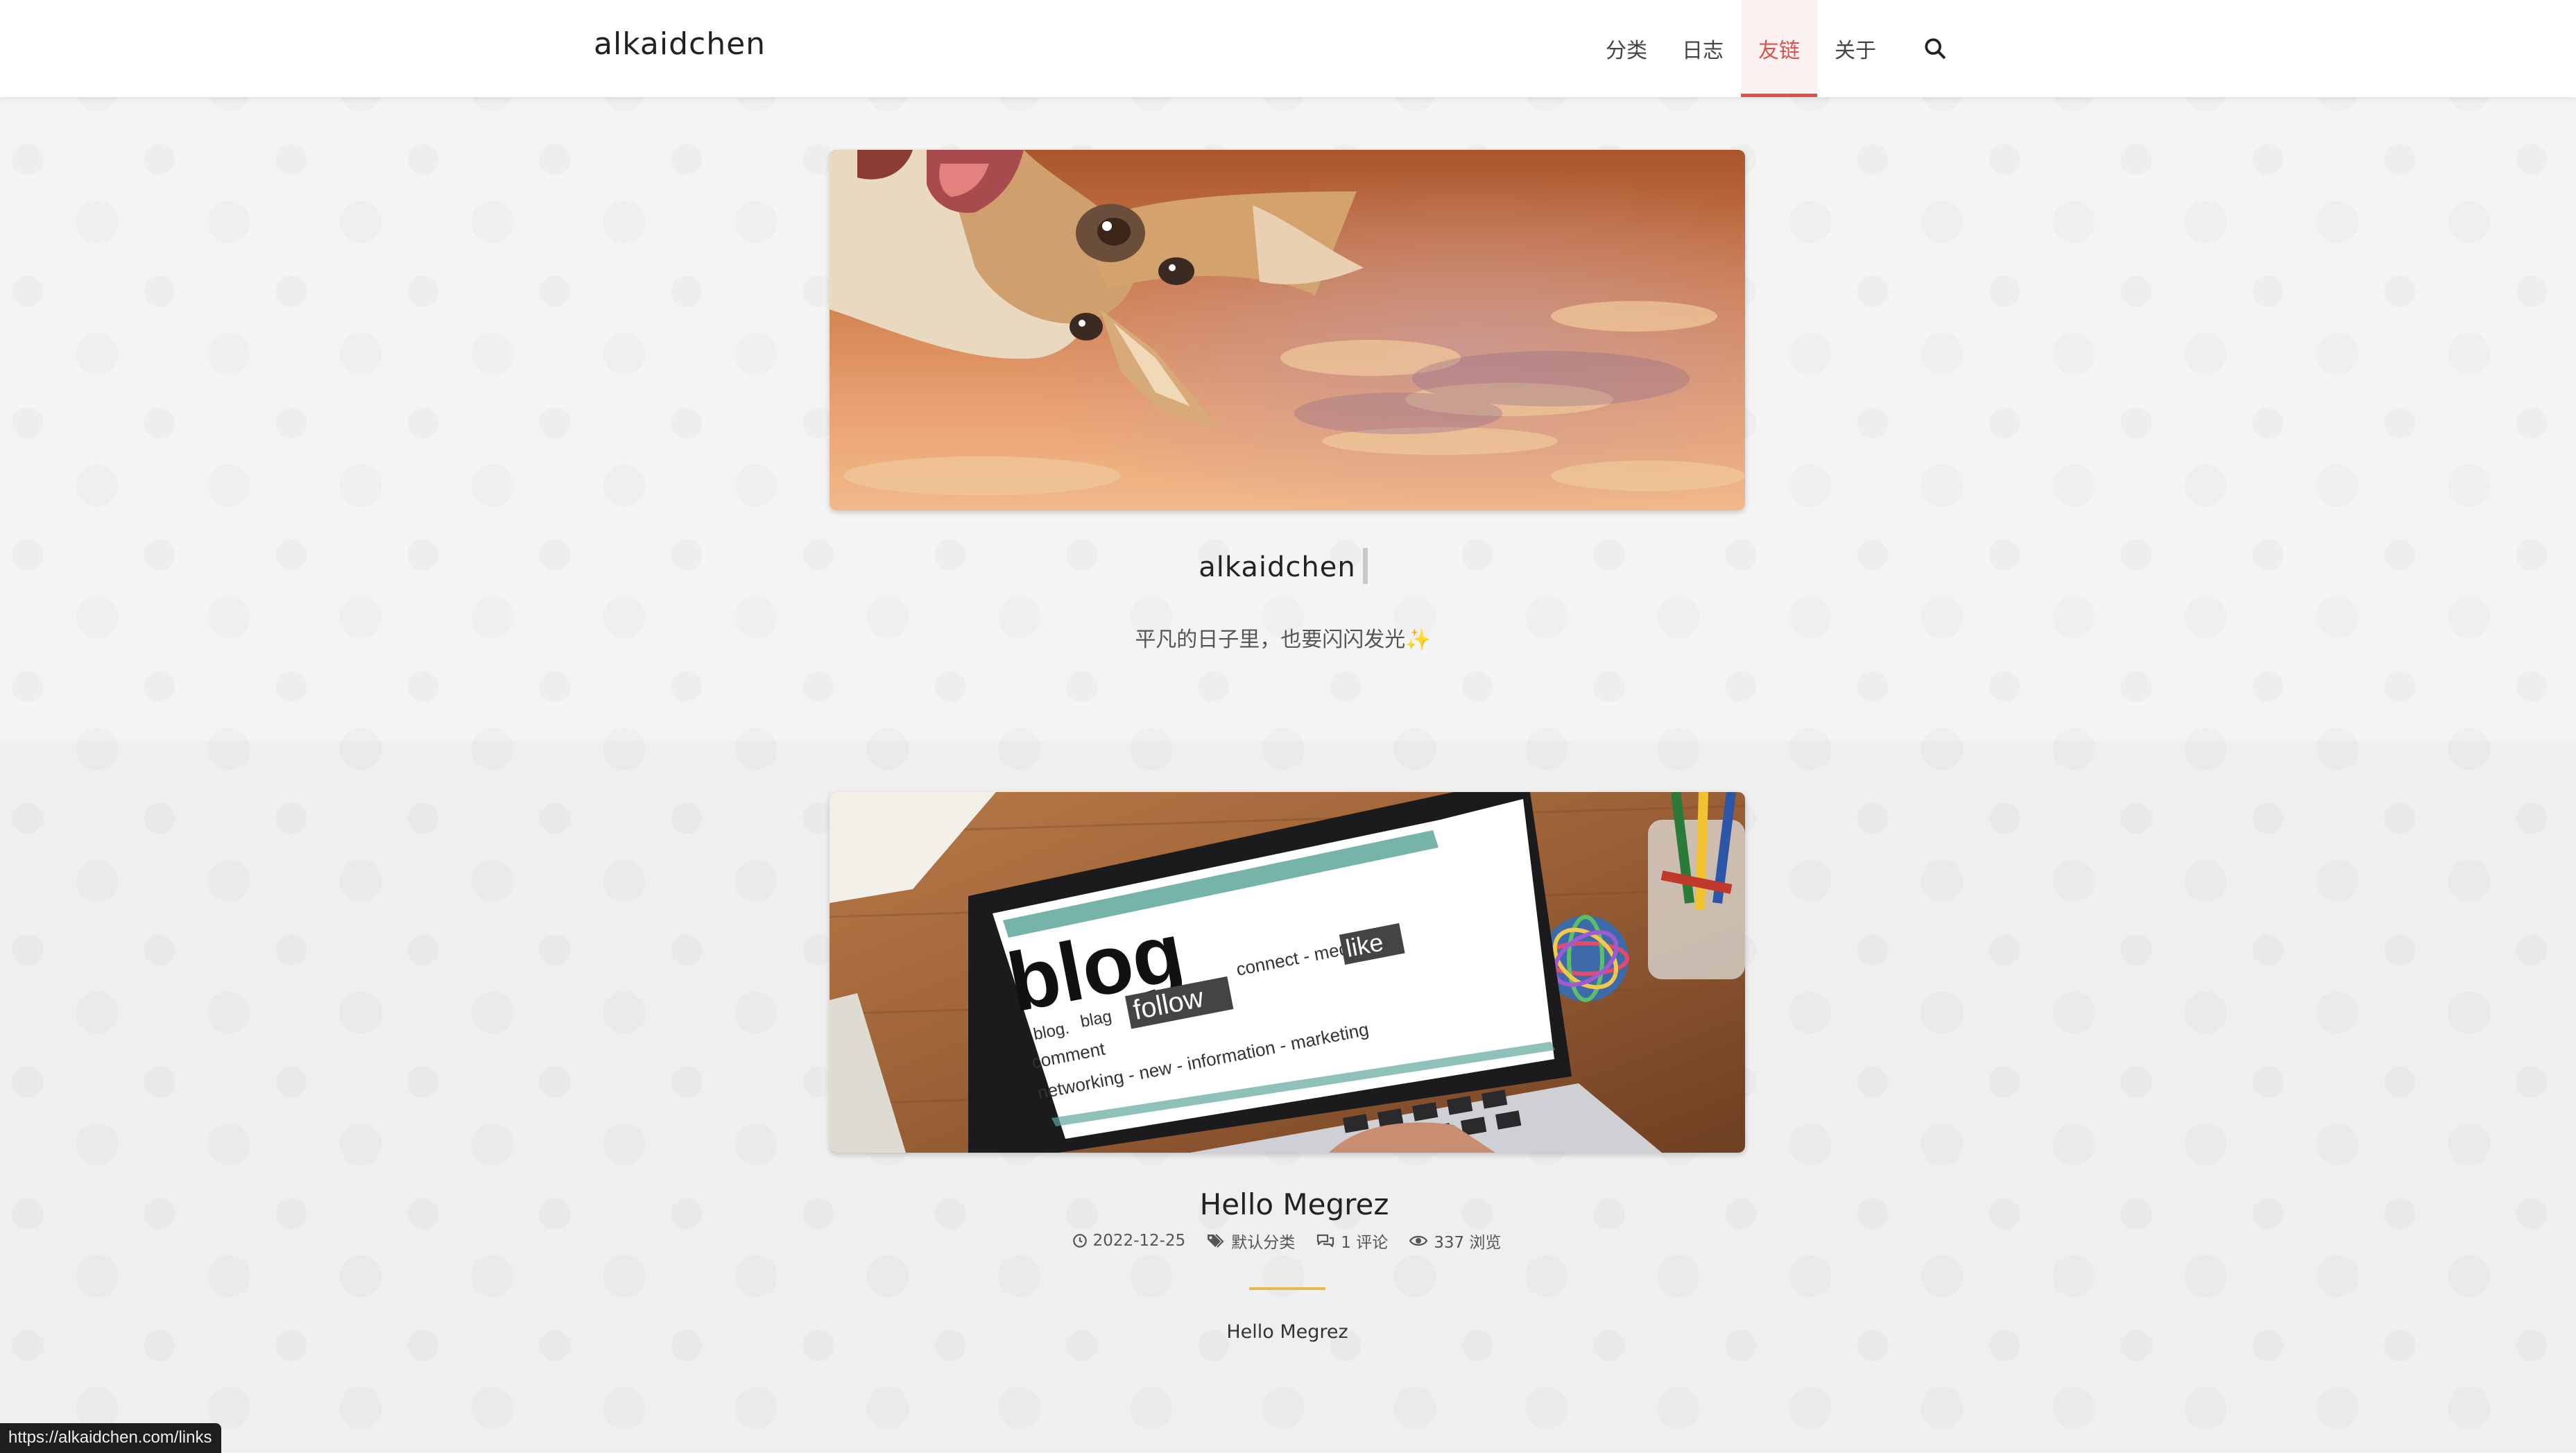  I want to click on comments-icon, so click(1325, 1241).